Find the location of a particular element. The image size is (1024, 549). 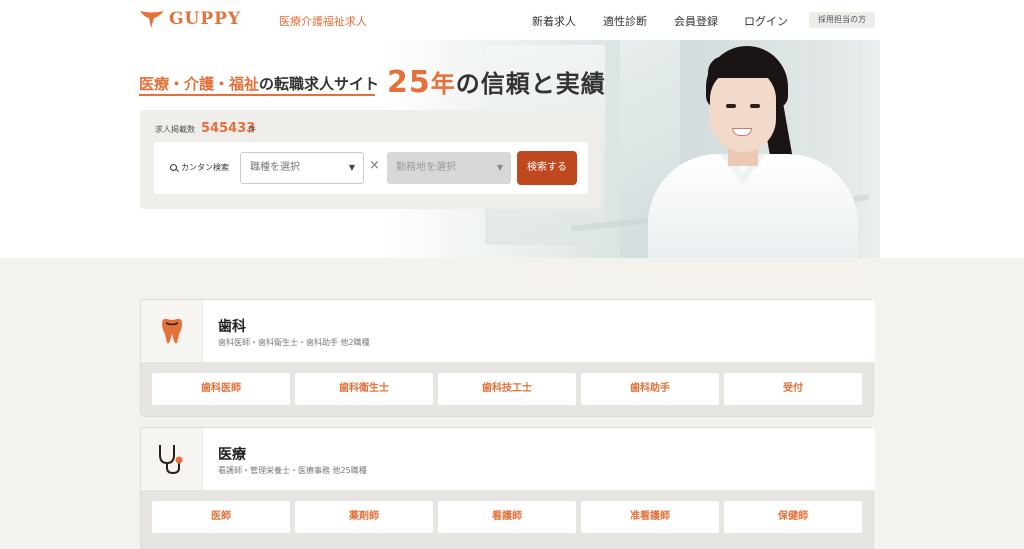

search-icon is located at coordinates (173, 167).